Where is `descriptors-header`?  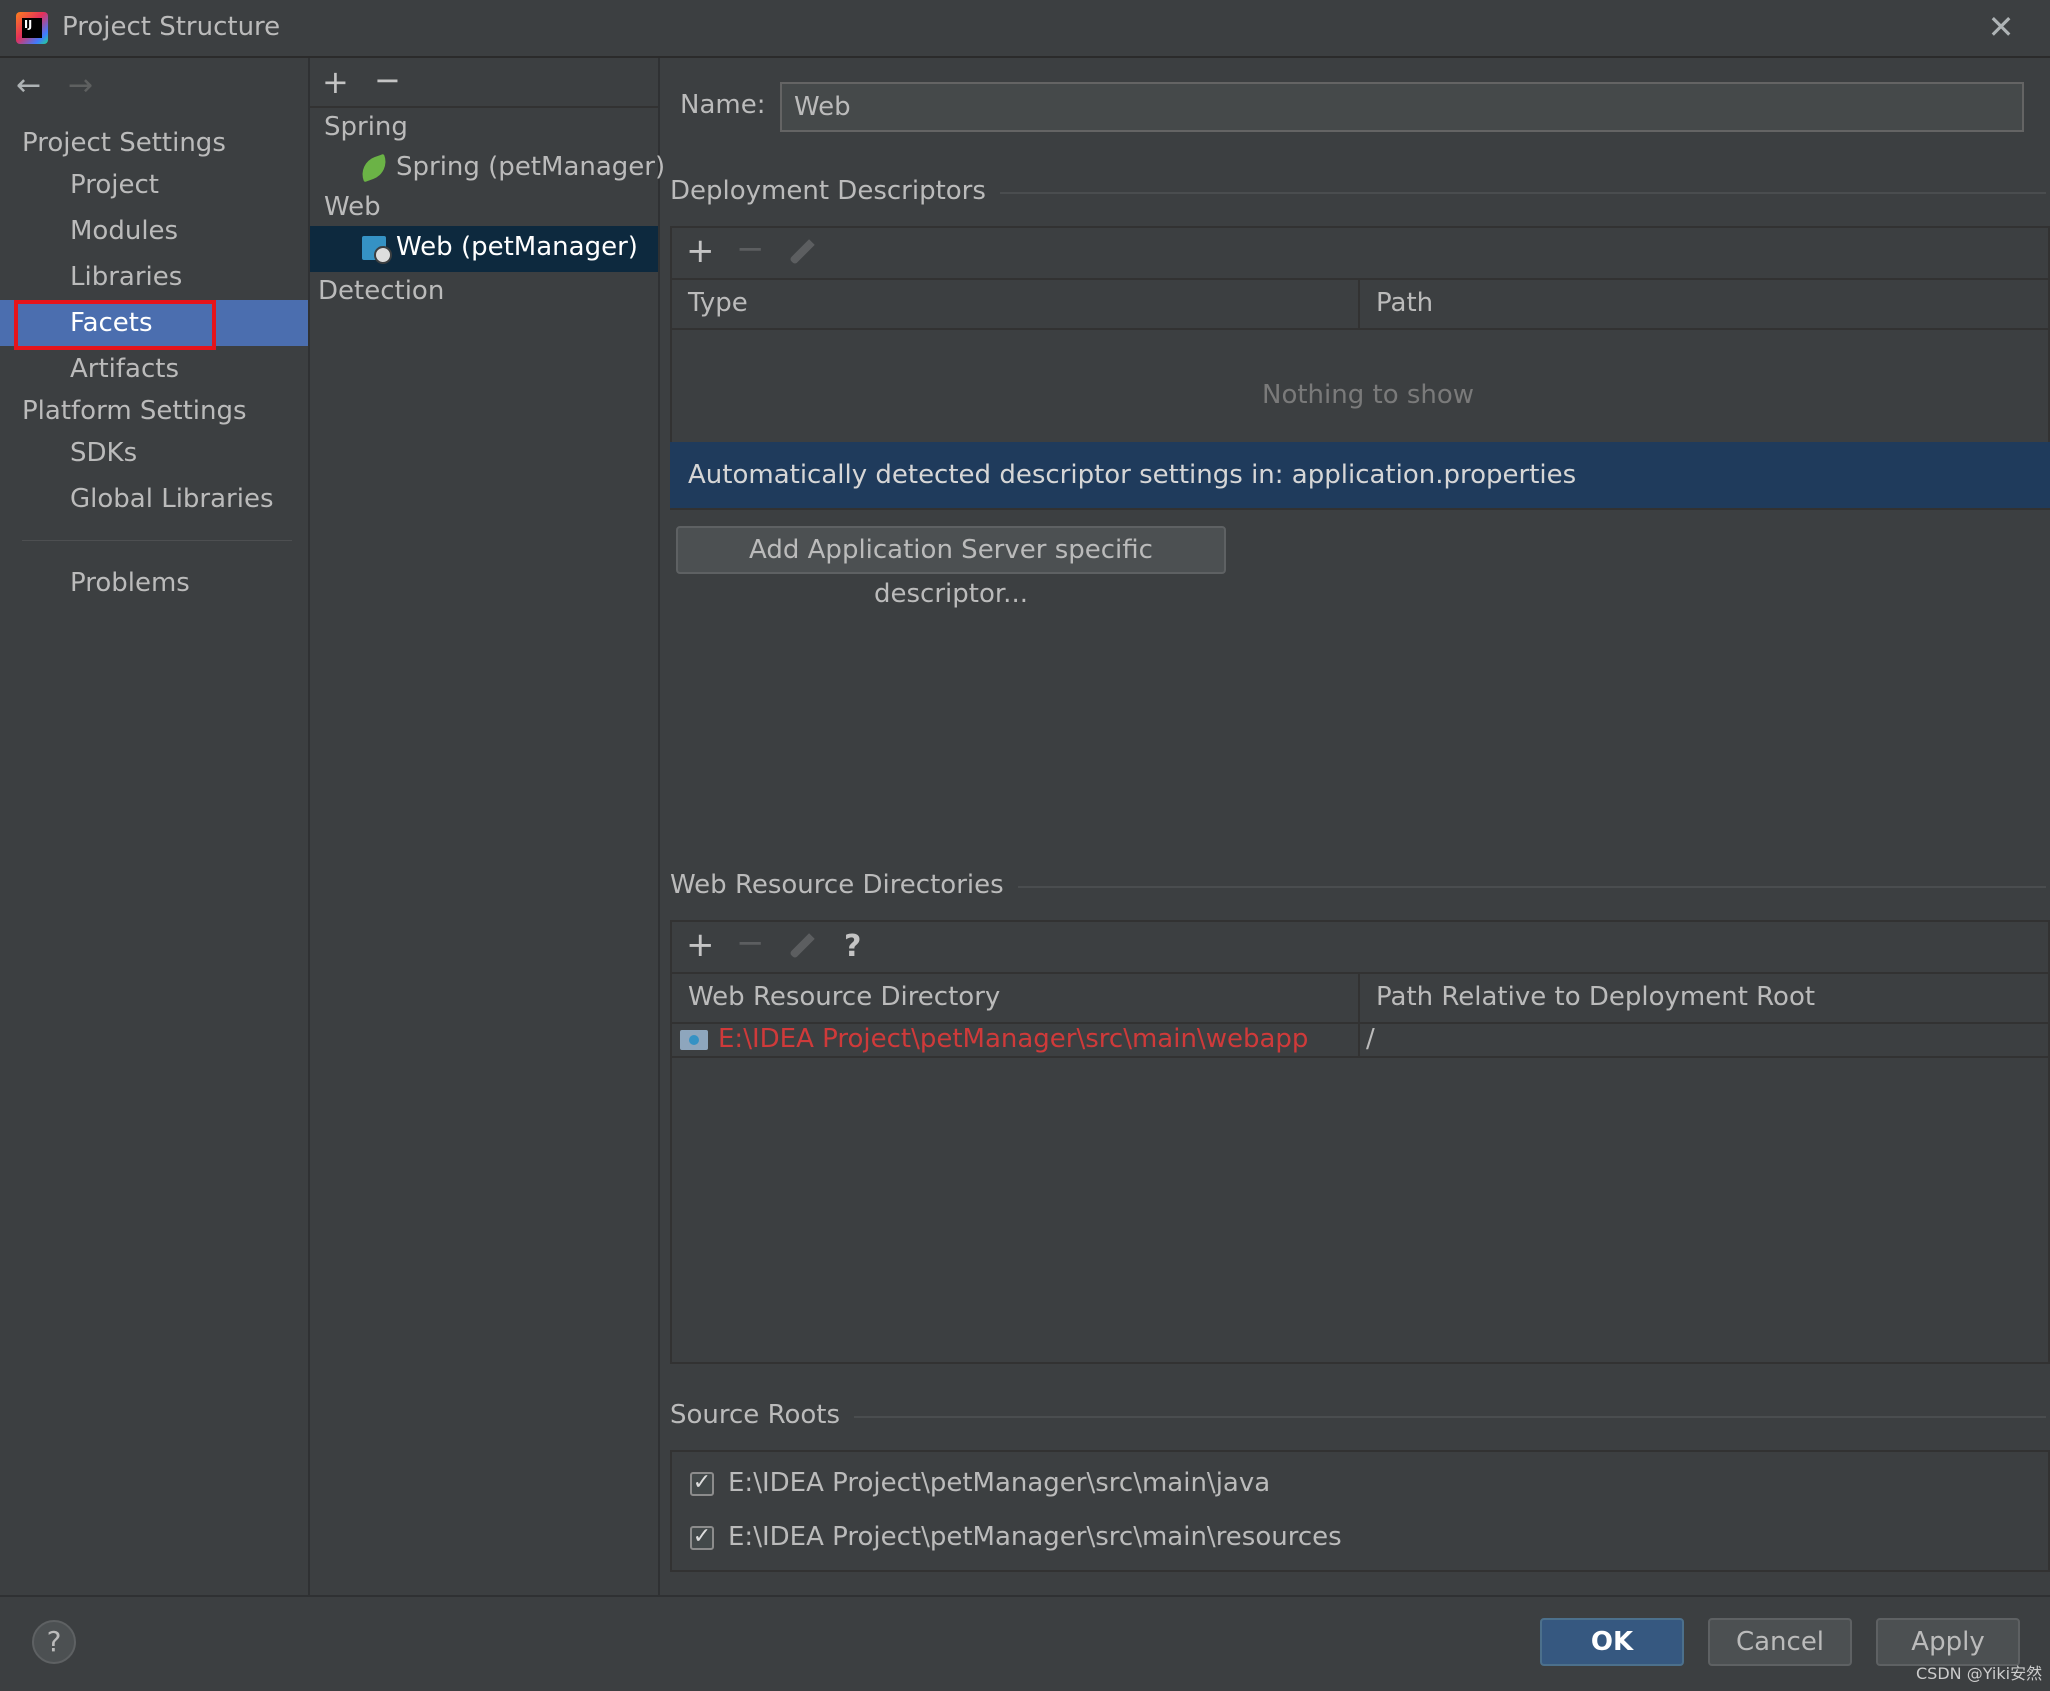
descriptors-header is located at coordinates (1360, 305).